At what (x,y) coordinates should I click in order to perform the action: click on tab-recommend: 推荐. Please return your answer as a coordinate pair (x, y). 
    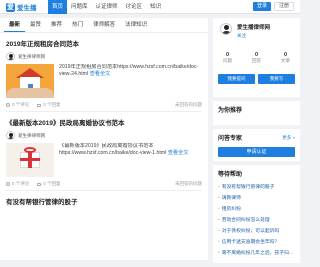
    Looking at the image, I should click on (56, 25).